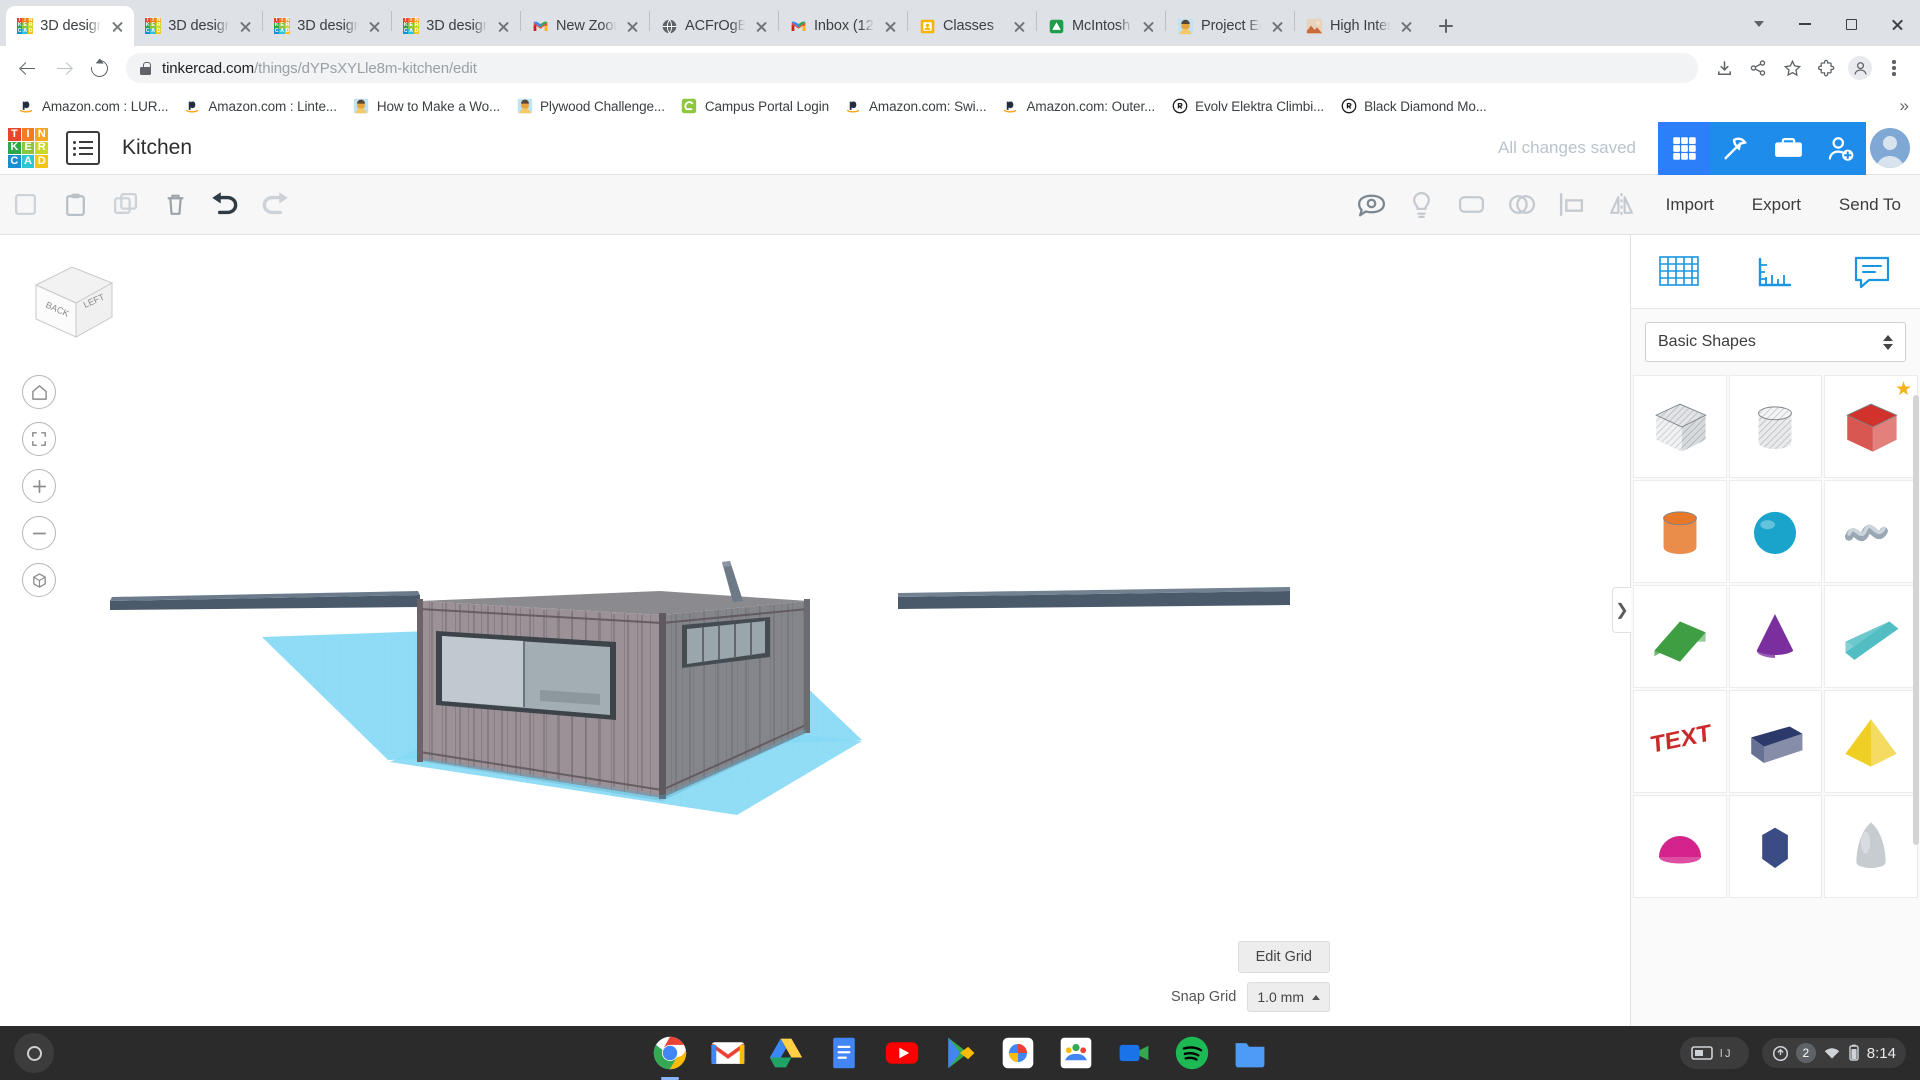  What do you see at coordinates (1851, 24) in the screenshot?
I see `maximize-button` at bounding box center [1851, 24].